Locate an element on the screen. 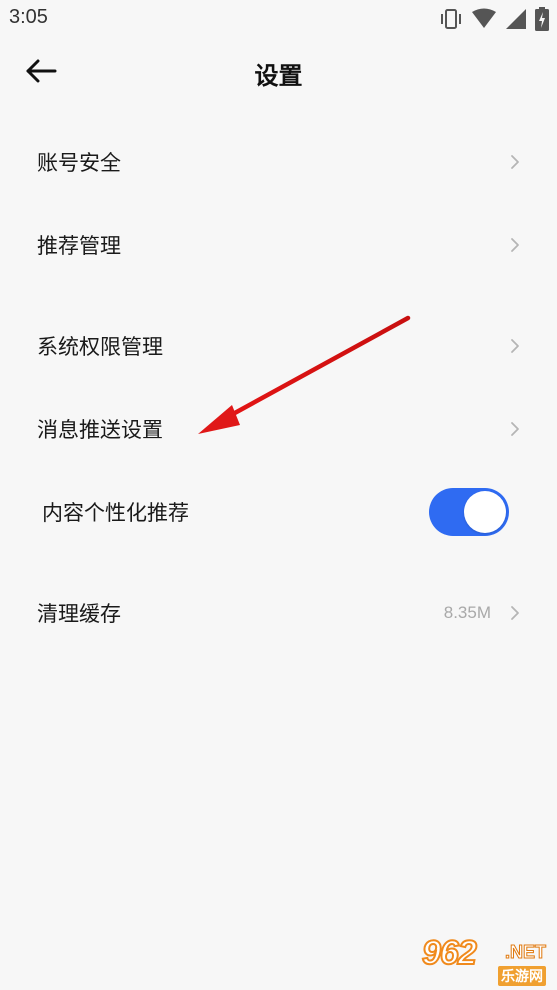  settings-item-label: 消息推送设置 is located at coordinates (100, 430).